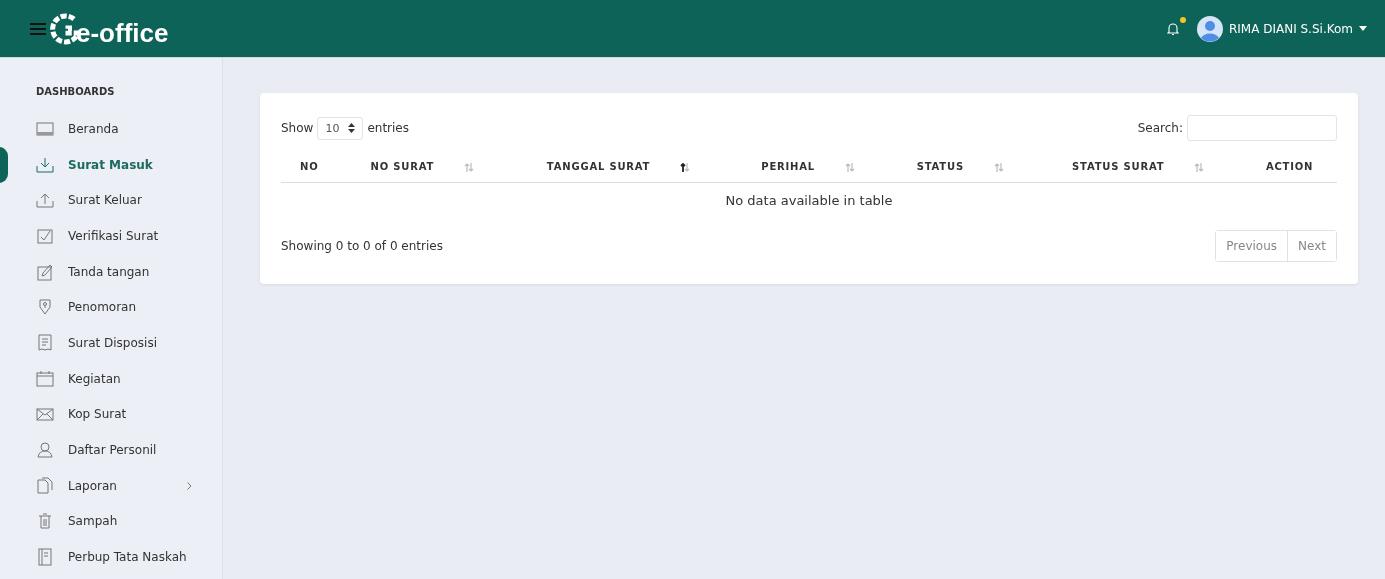  What do you see at coordinates (618, 167) in the screenshot?
I see `column-header: TANGGAL SURAT` at bounding box center [618, 167].